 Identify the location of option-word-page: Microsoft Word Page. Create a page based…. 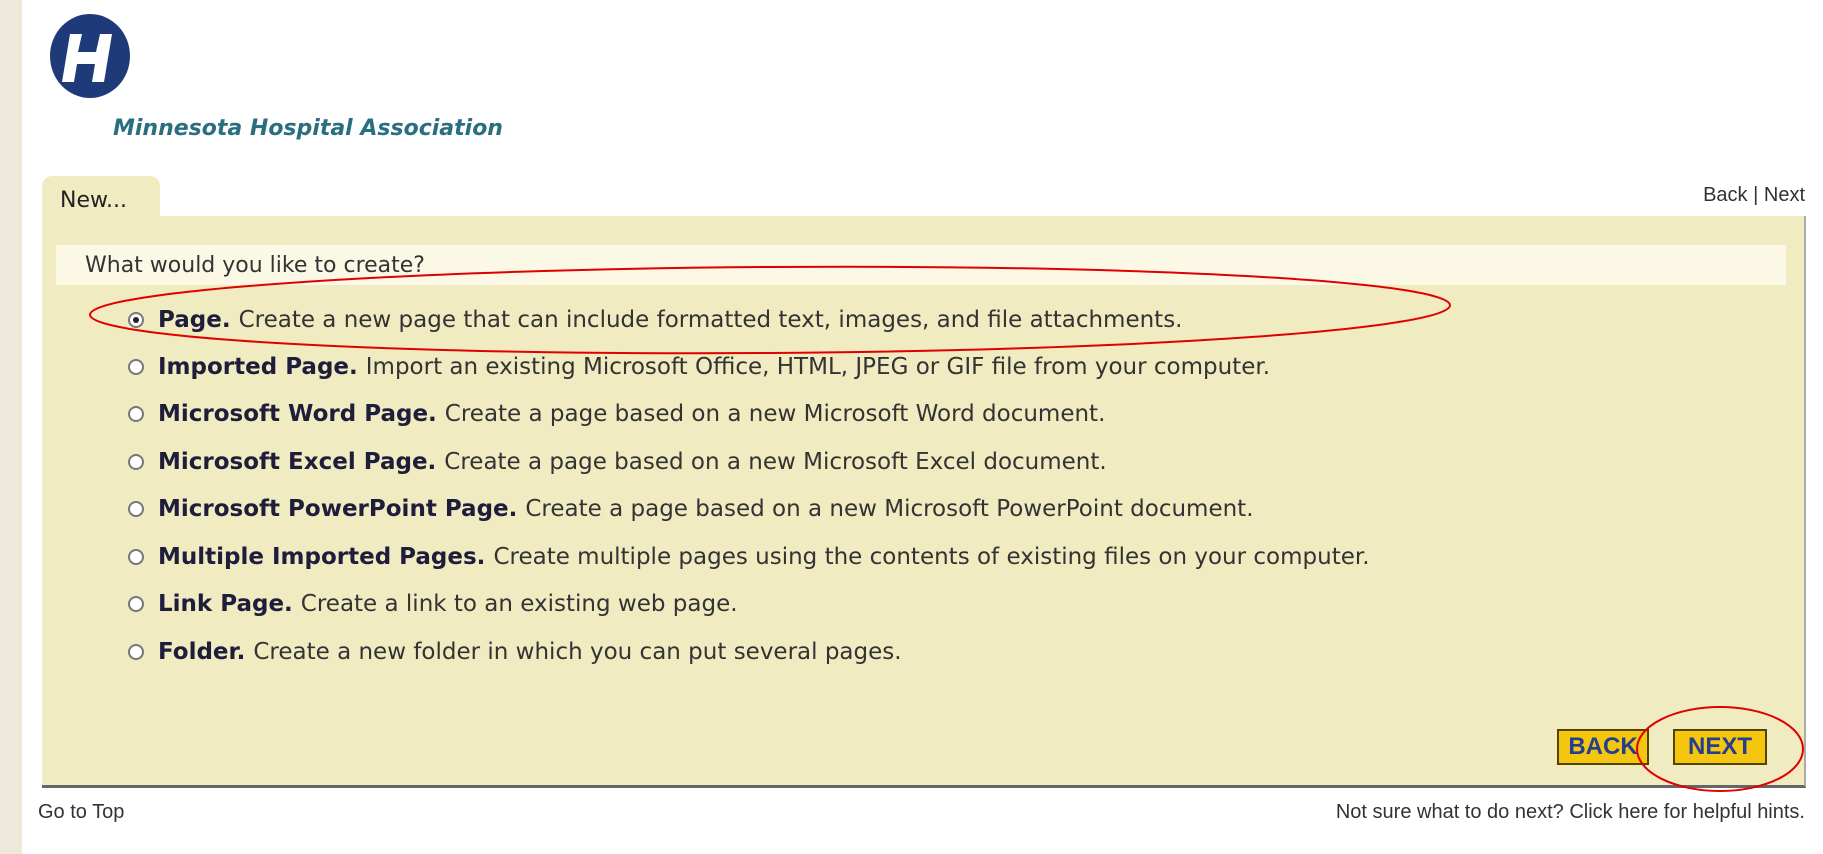
(616, 414).